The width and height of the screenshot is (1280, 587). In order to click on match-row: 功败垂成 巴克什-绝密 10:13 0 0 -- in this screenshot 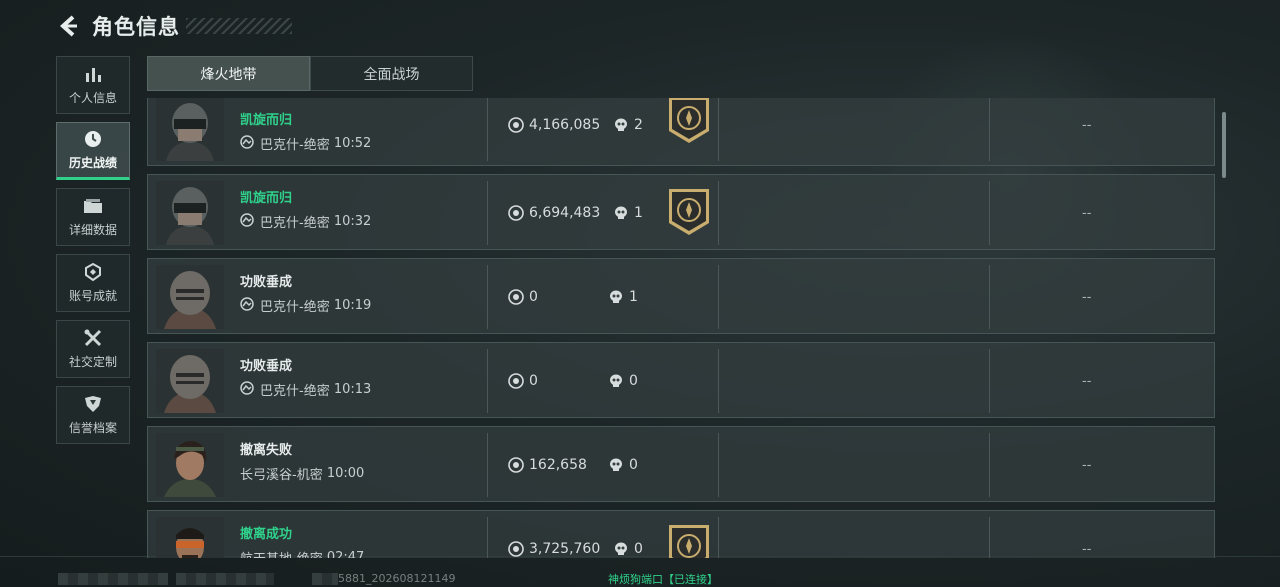, I will do `click(681, 380)`.